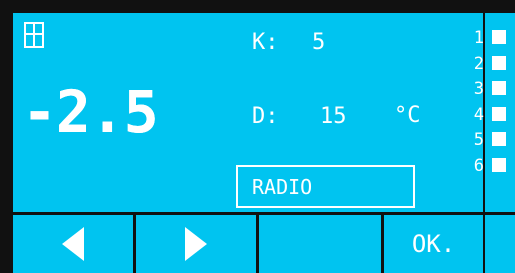  I want to click on right-button, so click(196, 244).